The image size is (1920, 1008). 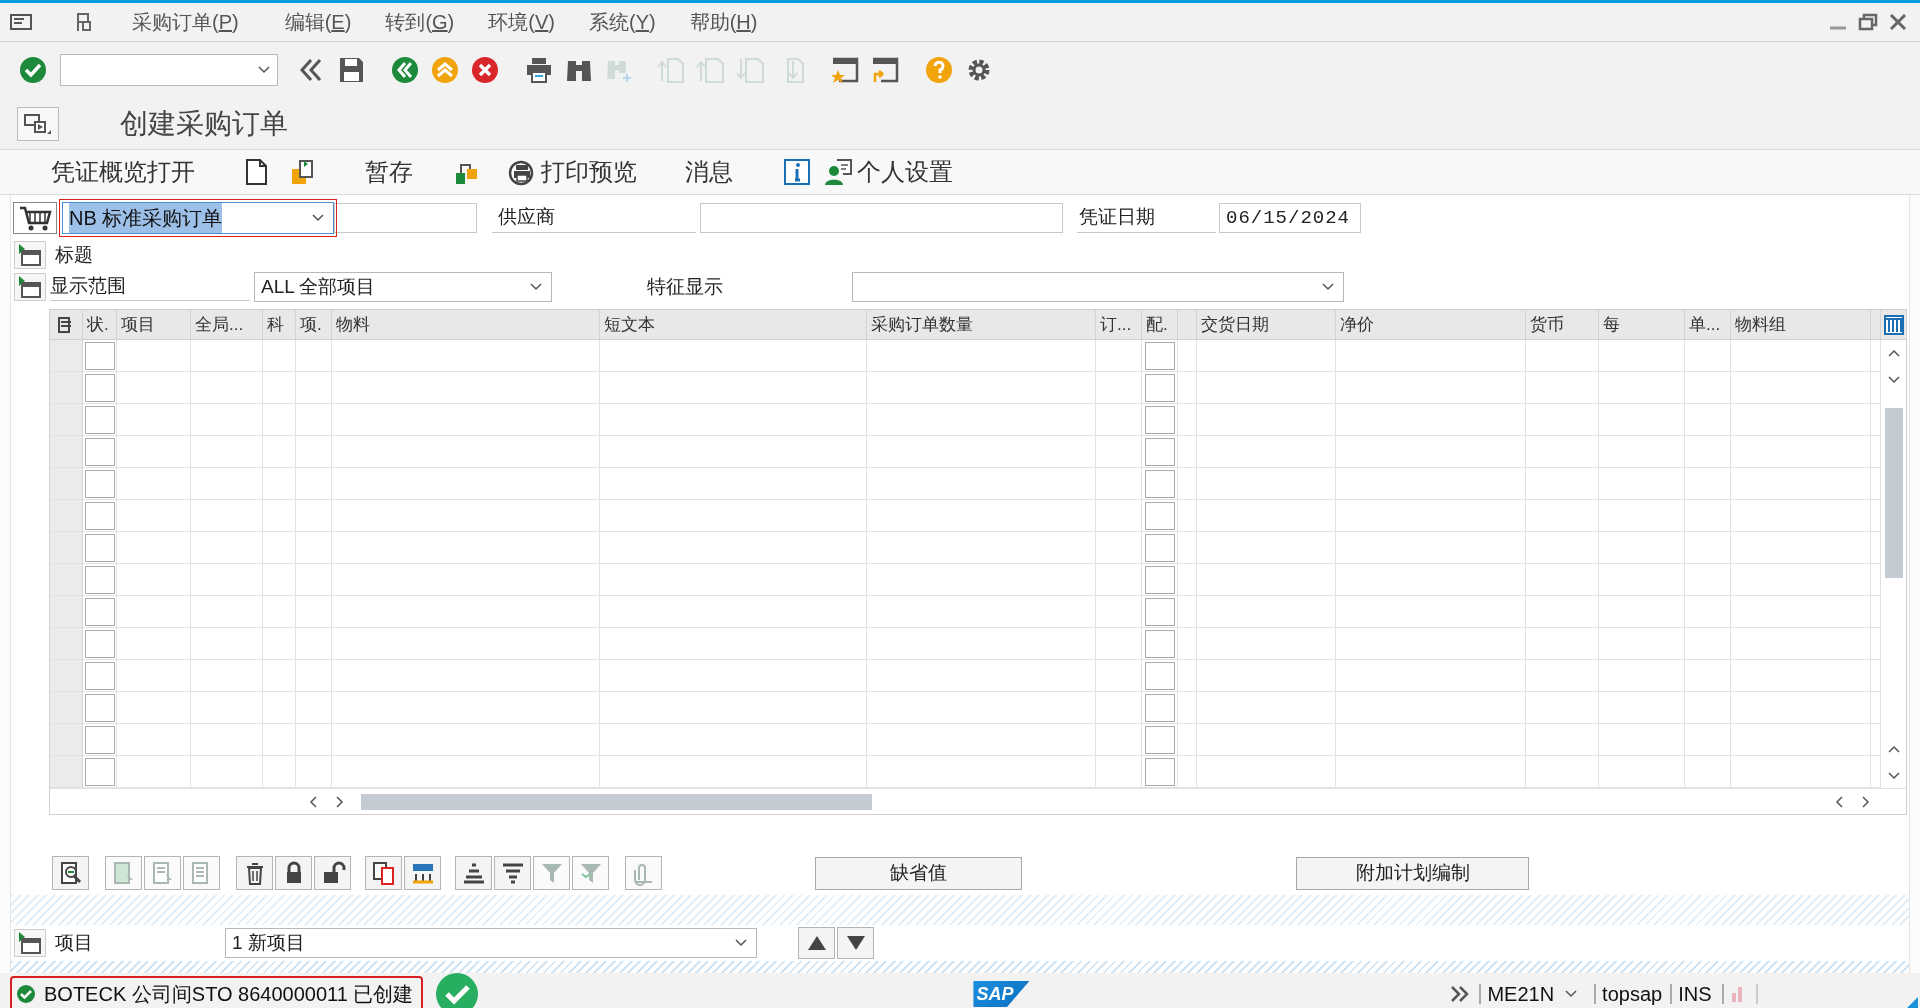 I want to click on menu-item: 采购订单(P), so click(x=185, y=22).